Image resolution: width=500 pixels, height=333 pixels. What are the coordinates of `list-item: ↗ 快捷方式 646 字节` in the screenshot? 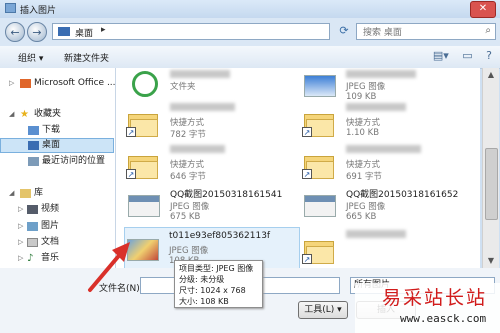 It's located at (211, 164).